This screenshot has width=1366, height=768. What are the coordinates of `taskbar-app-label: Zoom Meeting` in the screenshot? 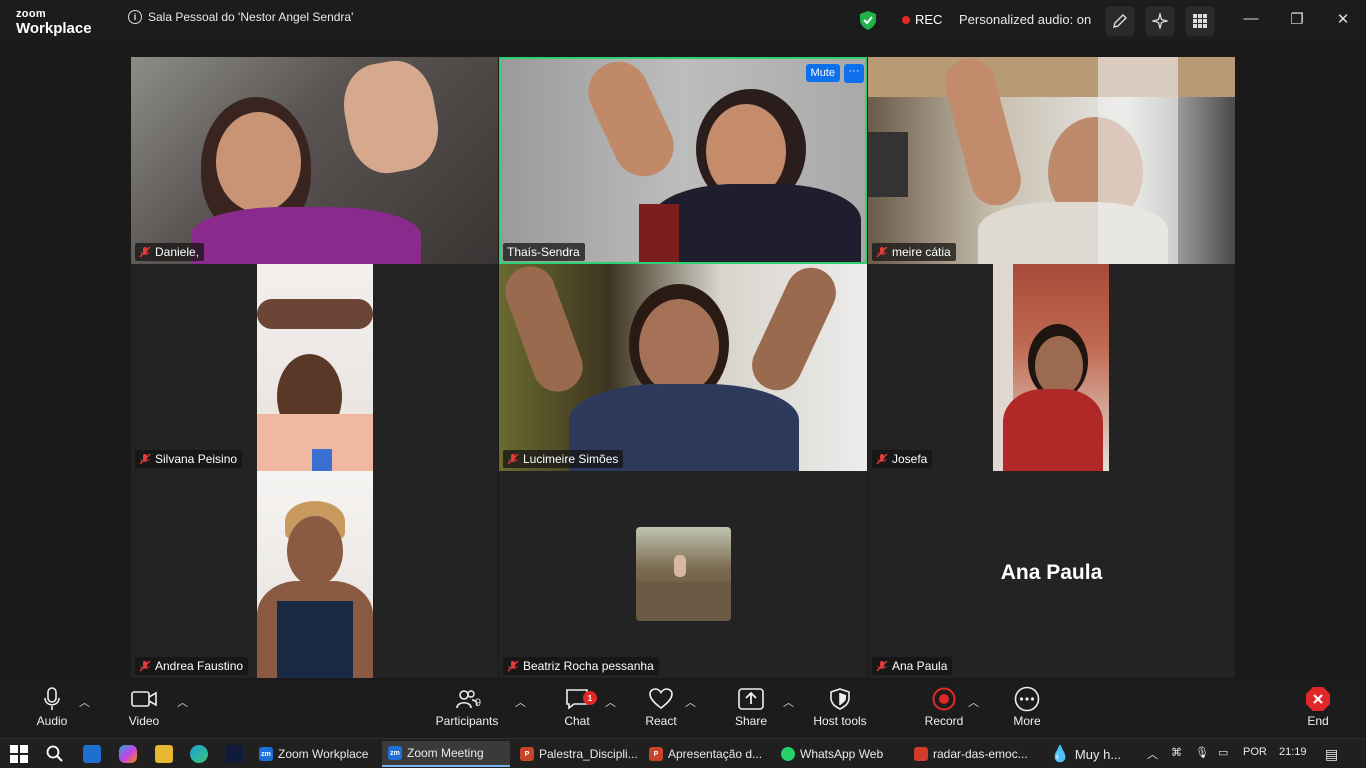 It's located at (445, 753).